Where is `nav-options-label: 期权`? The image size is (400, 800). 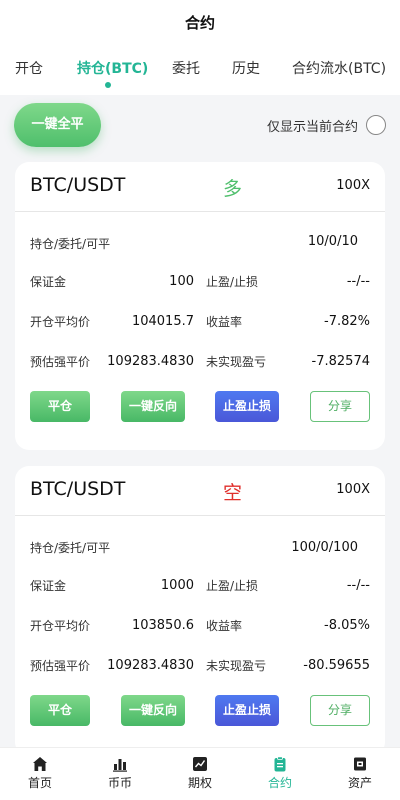 nav-options-label: 期权 is located at coordinates (199, 783).